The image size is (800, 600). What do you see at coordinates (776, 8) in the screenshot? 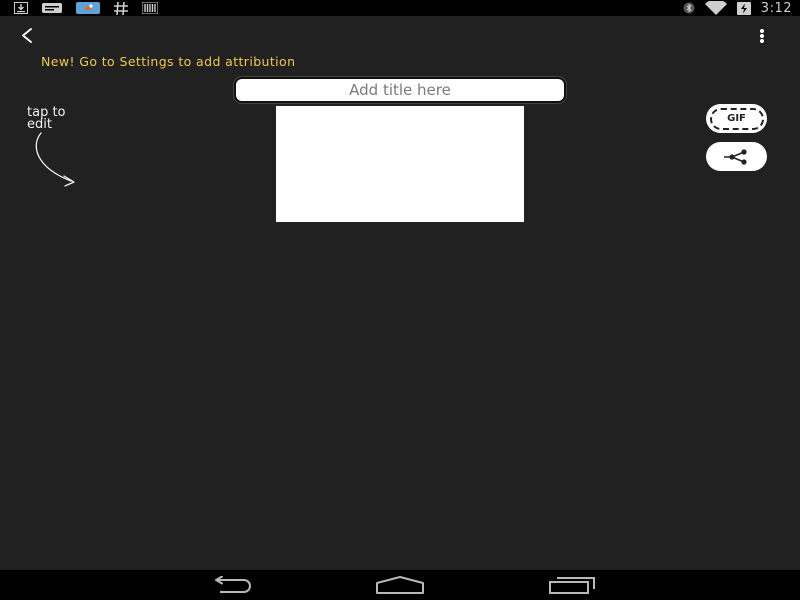
I see `status-time: 3:12` at bounding box center [776, 8].